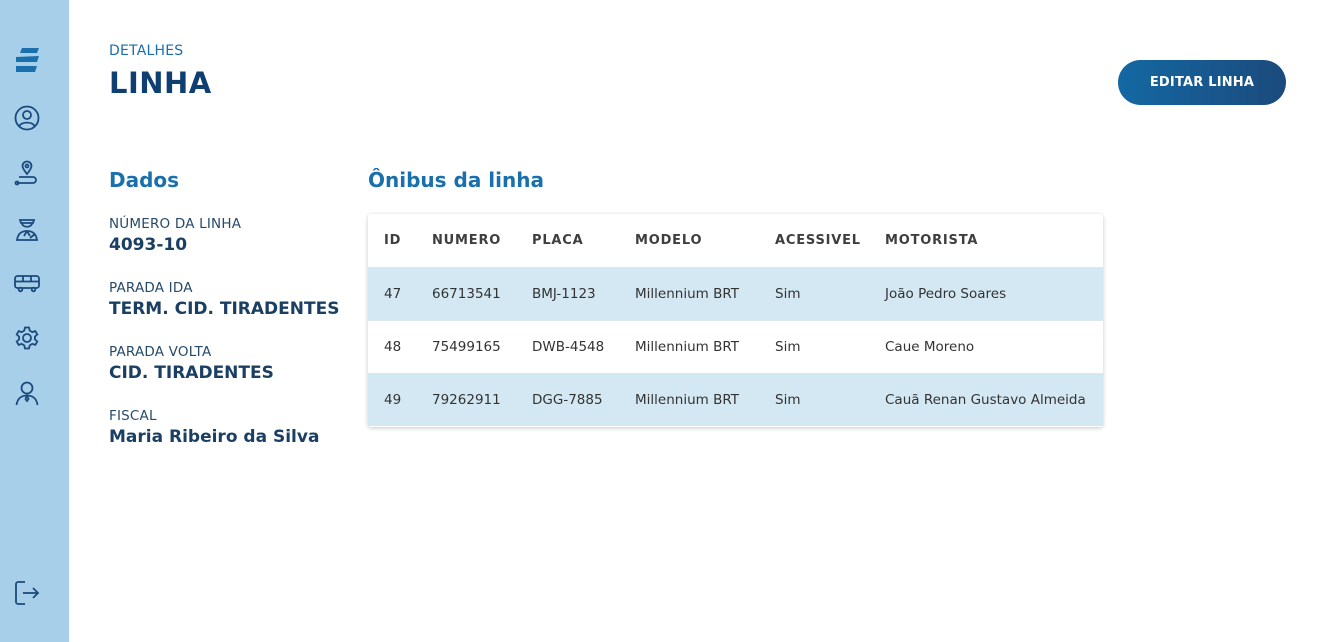 Image resolution: width=1326 pixels, height=642 pixels. Describe the element at coordinates (400, 240) in the screenshot. I see `column-header-id: ID` at that location.